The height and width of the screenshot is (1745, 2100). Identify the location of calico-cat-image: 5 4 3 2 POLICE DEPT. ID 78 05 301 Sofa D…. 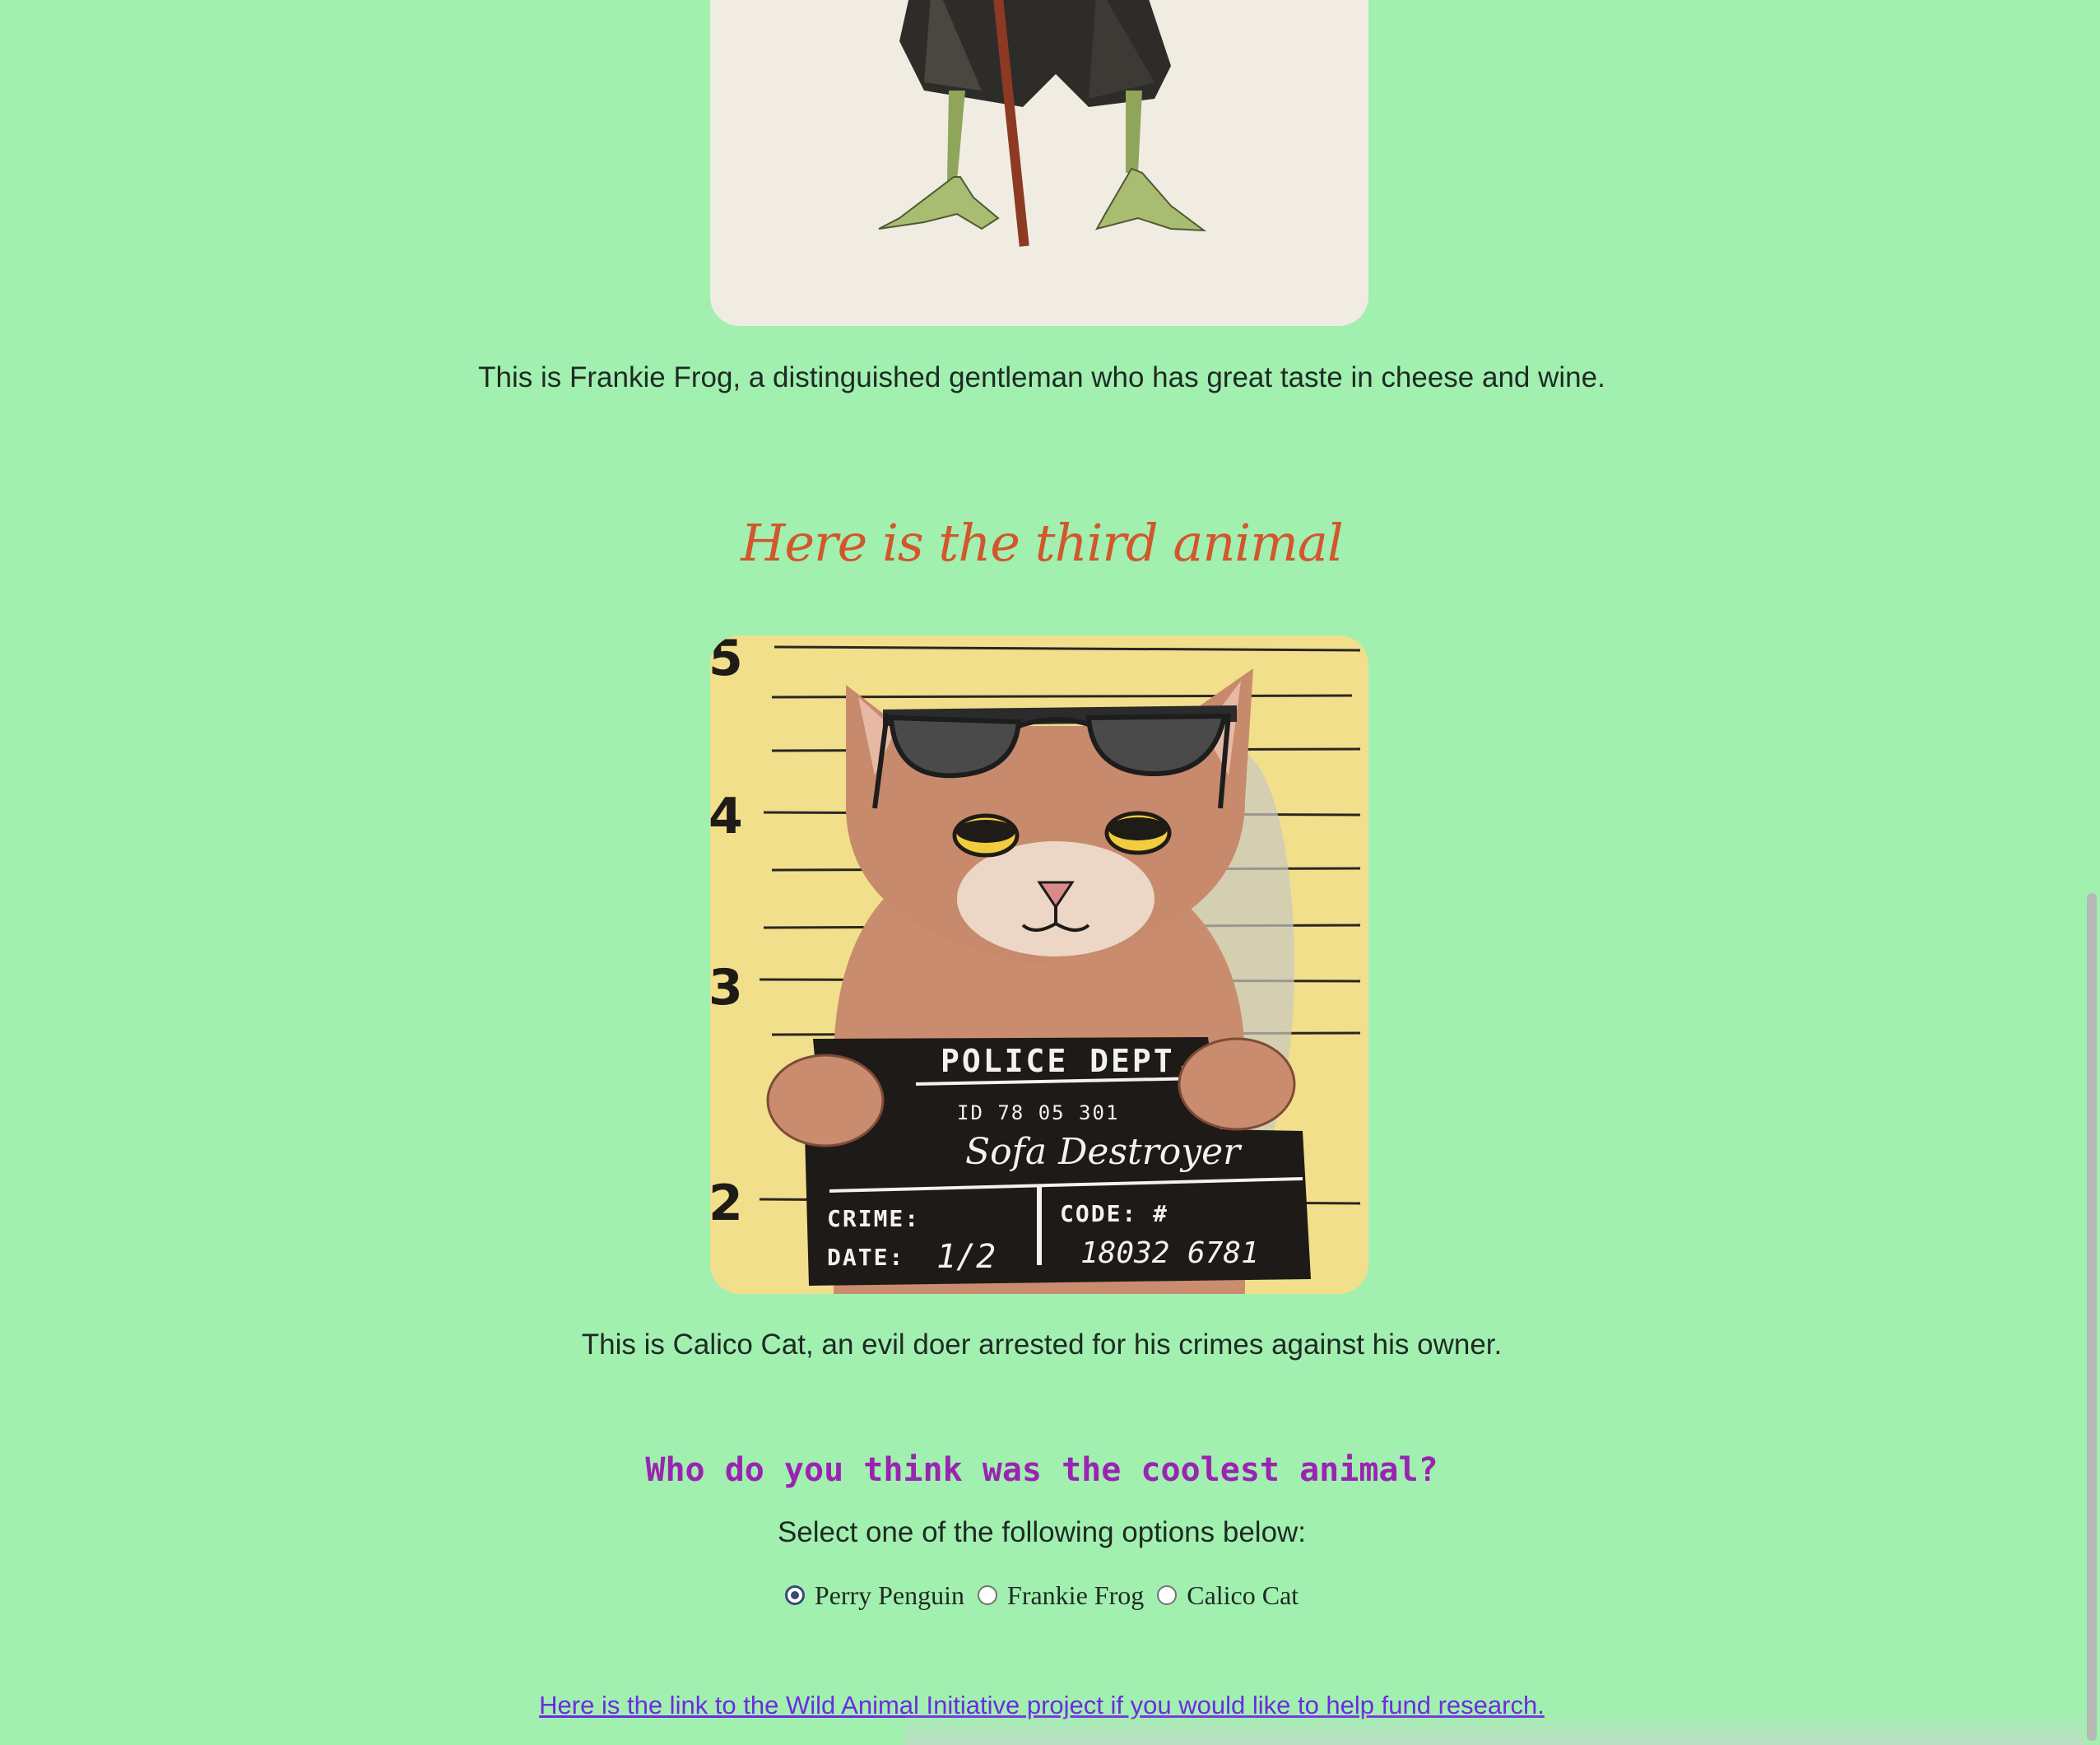
(1039, 964).